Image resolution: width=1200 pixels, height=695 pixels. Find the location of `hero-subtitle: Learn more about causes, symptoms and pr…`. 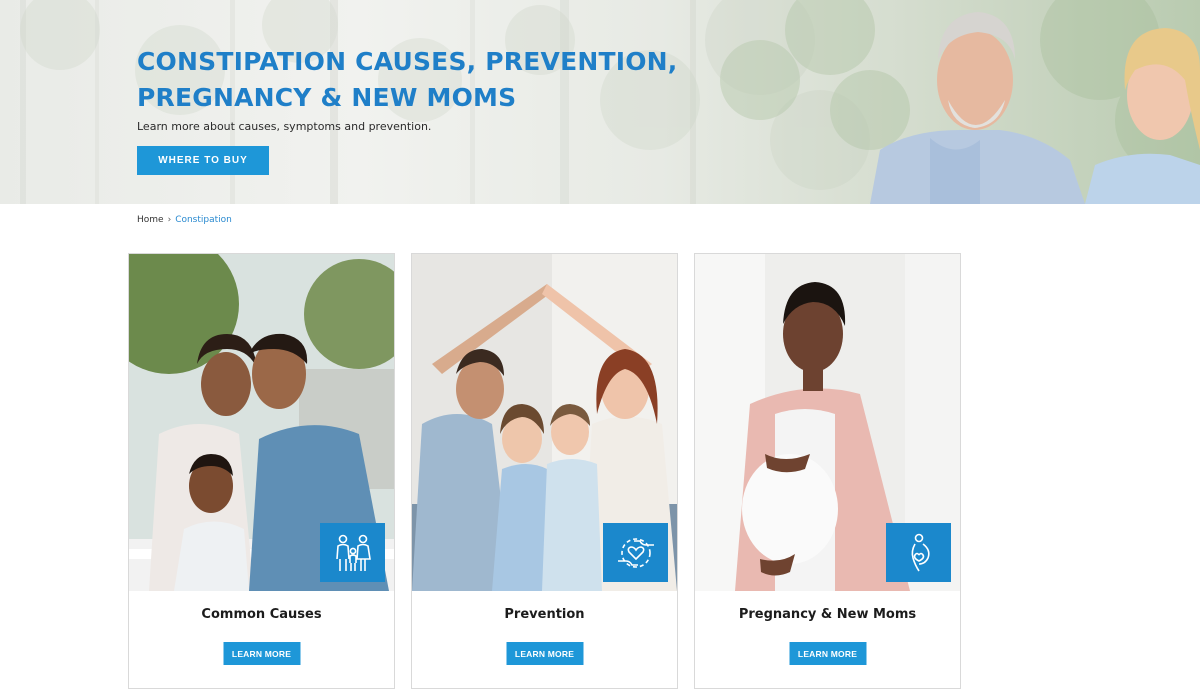

hero-subtitle: Learn more about causes, symptoms and pr… is located at coordinates (284, 126).